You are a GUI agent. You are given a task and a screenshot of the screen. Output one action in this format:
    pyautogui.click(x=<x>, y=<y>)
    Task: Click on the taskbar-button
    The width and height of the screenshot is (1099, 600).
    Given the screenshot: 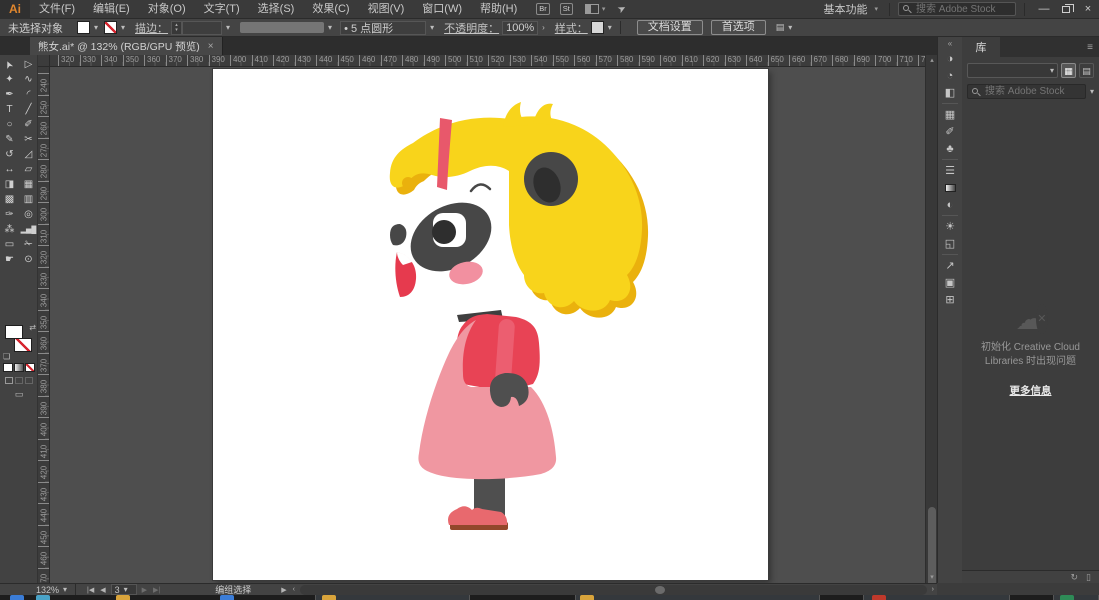 What is the action you would take?
    pyautogui.click(x=697, y=597)
    